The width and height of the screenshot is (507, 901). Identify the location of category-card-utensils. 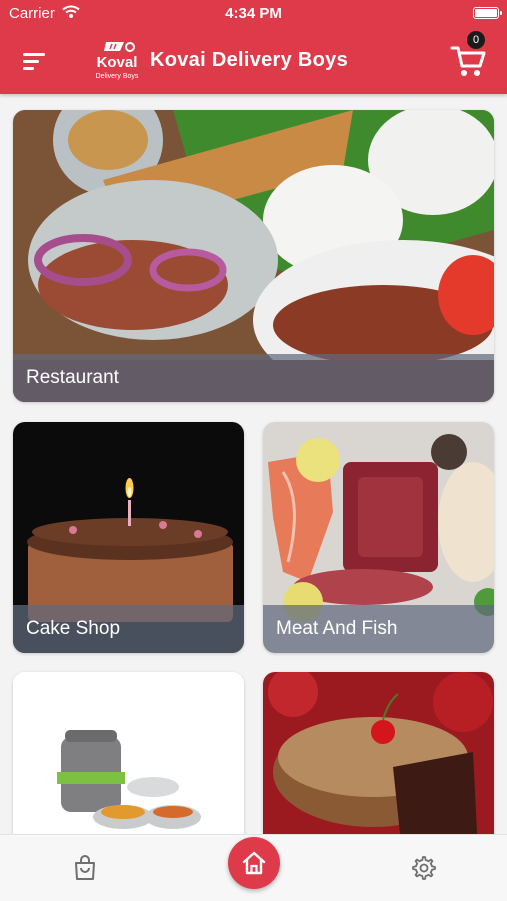
(128, 753).